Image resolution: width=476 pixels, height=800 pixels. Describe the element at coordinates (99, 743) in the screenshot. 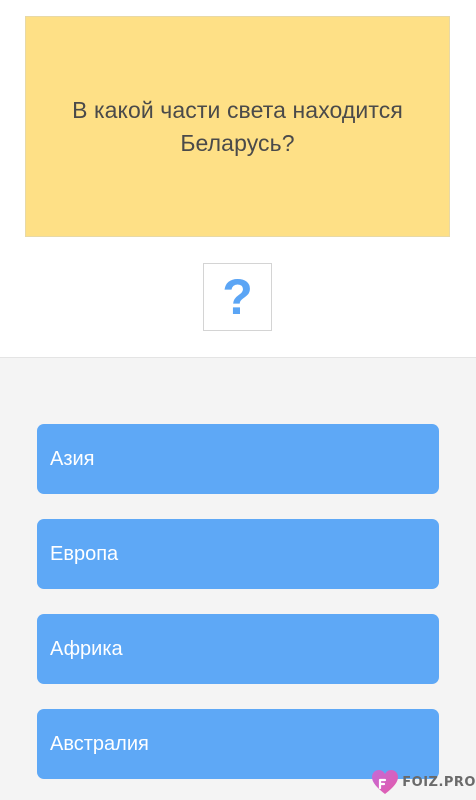

I see `answer-label: Австралия` at that location.